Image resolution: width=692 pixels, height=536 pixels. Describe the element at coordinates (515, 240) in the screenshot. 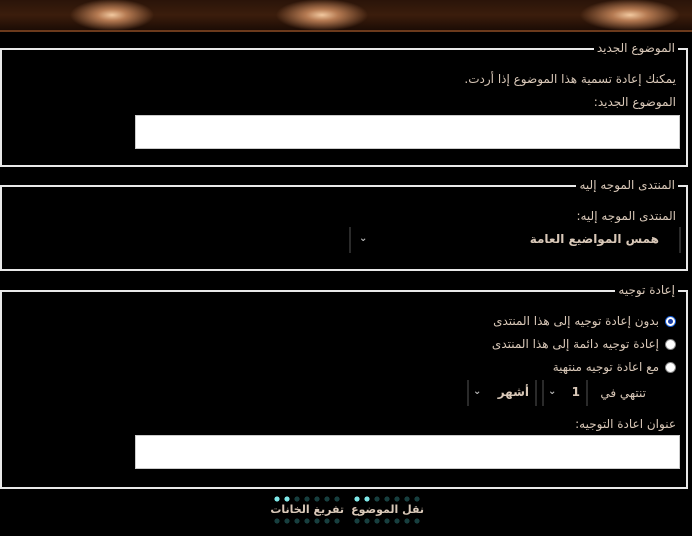

I see `target-forum-select: همس المواضيع العامة ⌄` at that location.